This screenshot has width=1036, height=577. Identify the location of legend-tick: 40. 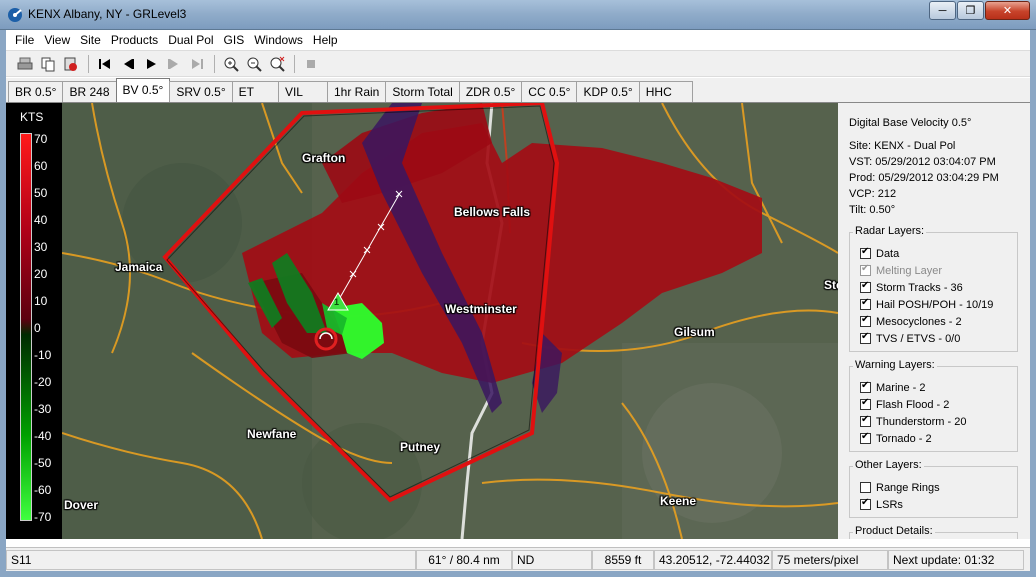
(41, 220).